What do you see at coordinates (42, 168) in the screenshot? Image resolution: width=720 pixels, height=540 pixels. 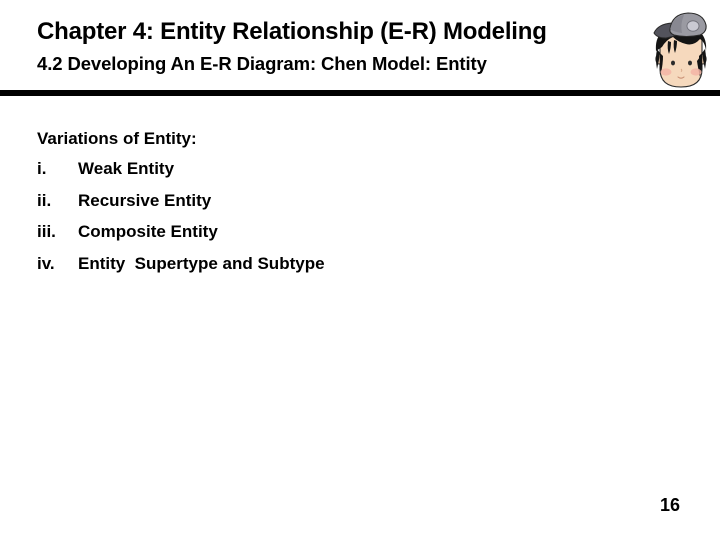 I see `list-item-marker: i.` at bounding box center [42, 168].